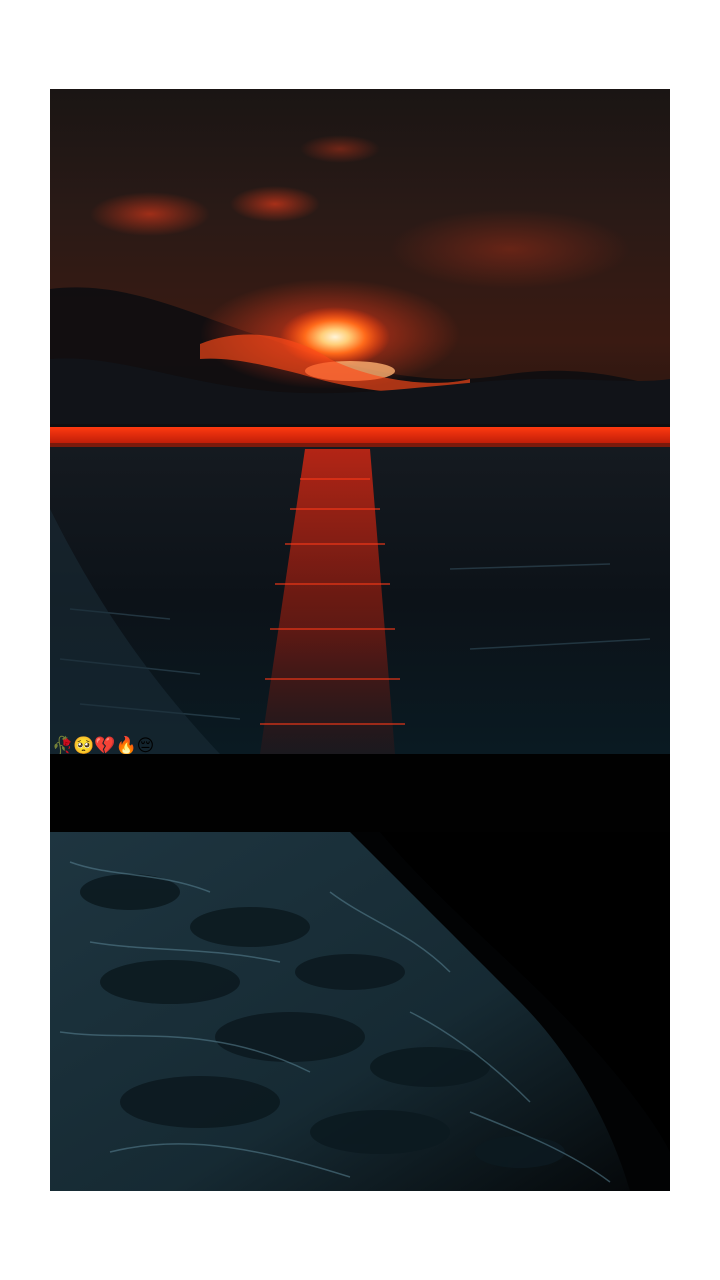 This screenshot has width=720, height=1280. I want to click on caption-emojis: 🥀🥺💔🔥😔, so click(103, 745).